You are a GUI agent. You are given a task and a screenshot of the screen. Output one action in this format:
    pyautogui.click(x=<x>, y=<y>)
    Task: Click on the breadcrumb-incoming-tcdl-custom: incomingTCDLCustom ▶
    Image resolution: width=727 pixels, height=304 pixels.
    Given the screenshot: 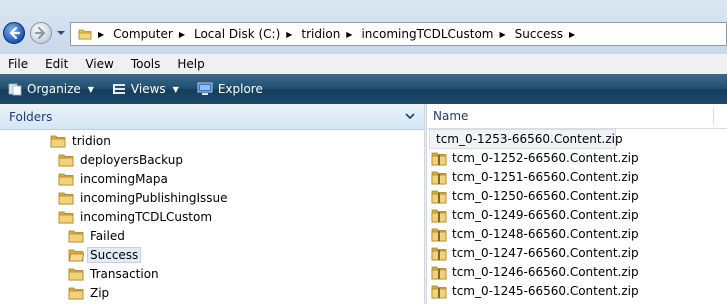 What is the action you would take?
    pyautogui.click(x=437, y=34)
    